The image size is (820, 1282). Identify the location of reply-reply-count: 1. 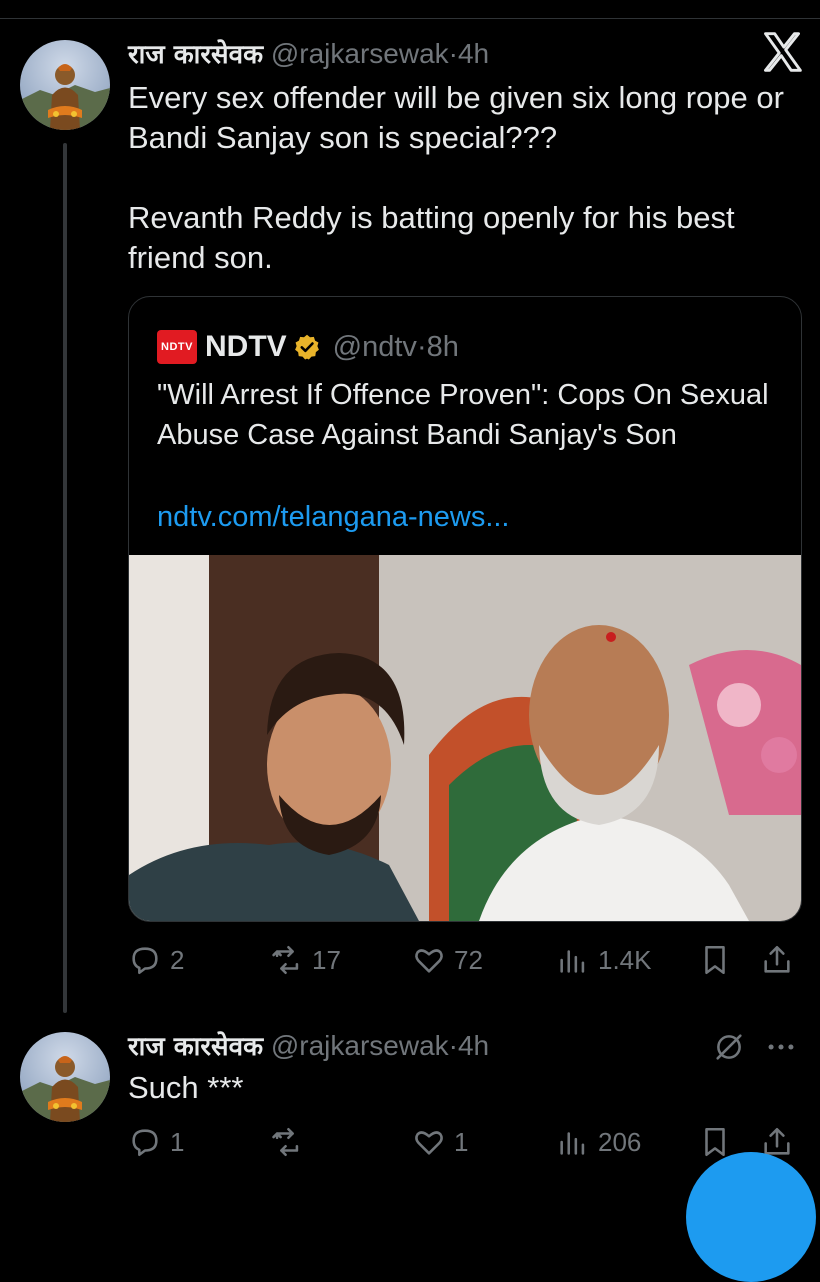
(177, 1141).